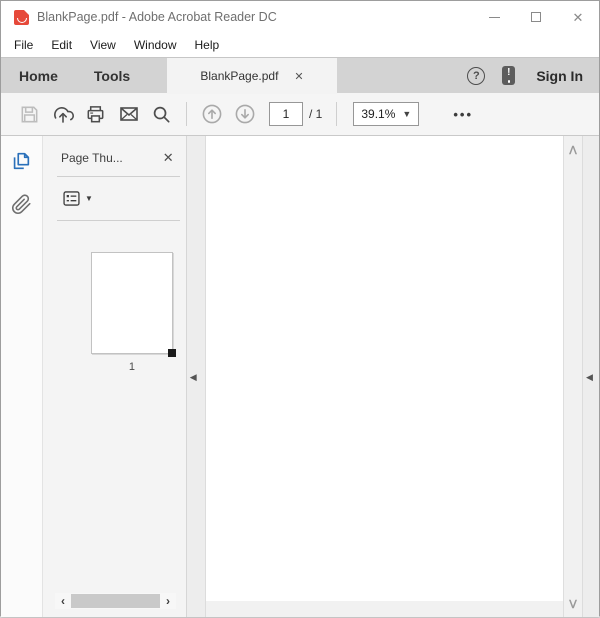 This screenshot has height=618, width=600. I want to click on zoom-value: 39.1%, so click(378, 114).